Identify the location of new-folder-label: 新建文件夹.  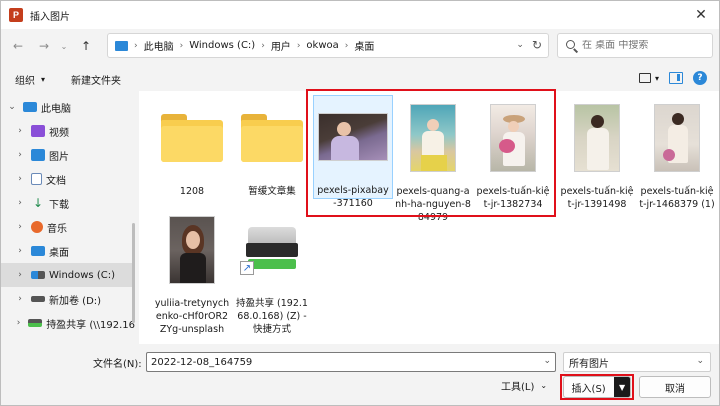
(96, 81).